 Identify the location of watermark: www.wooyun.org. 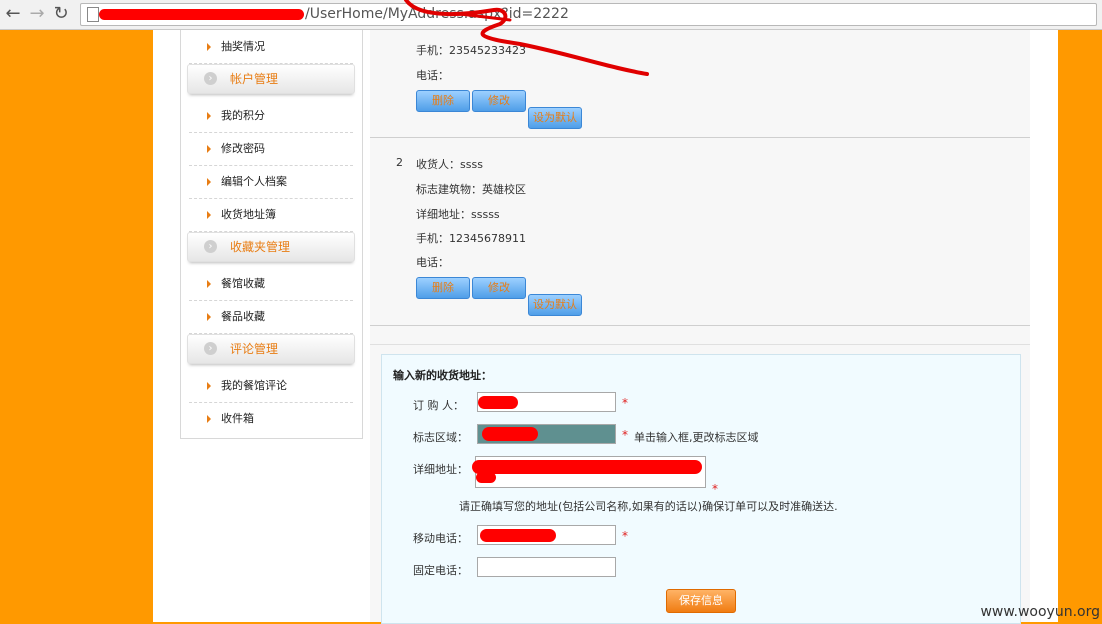
(1040, 612).